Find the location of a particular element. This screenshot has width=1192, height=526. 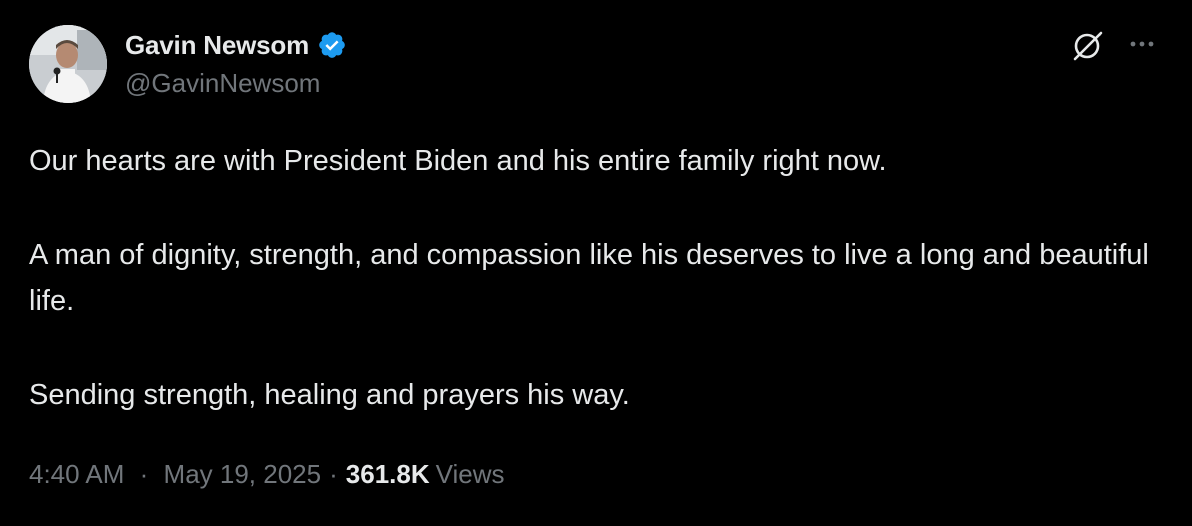

author-handle: @GavinNewsom is located at coordinates (222, 83).